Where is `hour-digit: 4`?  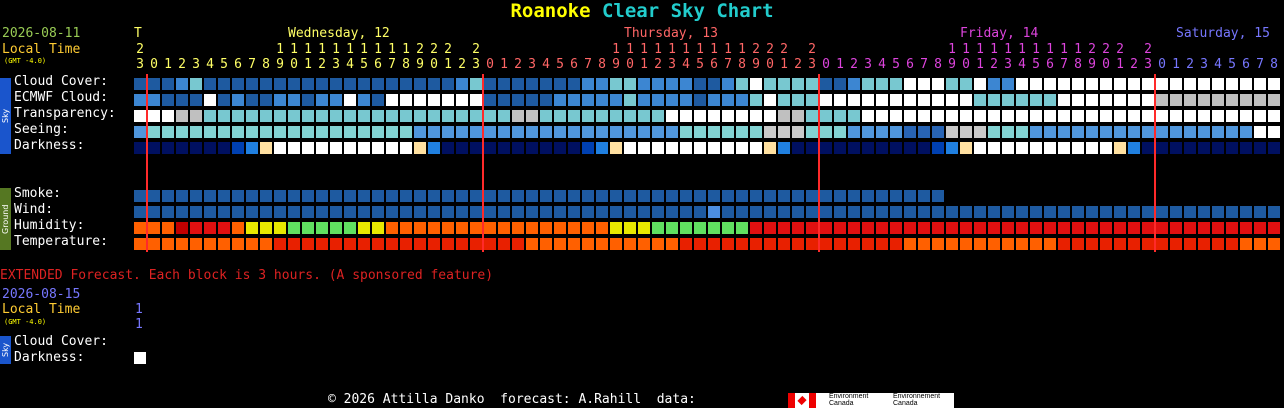
hour-digit: 4 is located at coordinates (882, 64).